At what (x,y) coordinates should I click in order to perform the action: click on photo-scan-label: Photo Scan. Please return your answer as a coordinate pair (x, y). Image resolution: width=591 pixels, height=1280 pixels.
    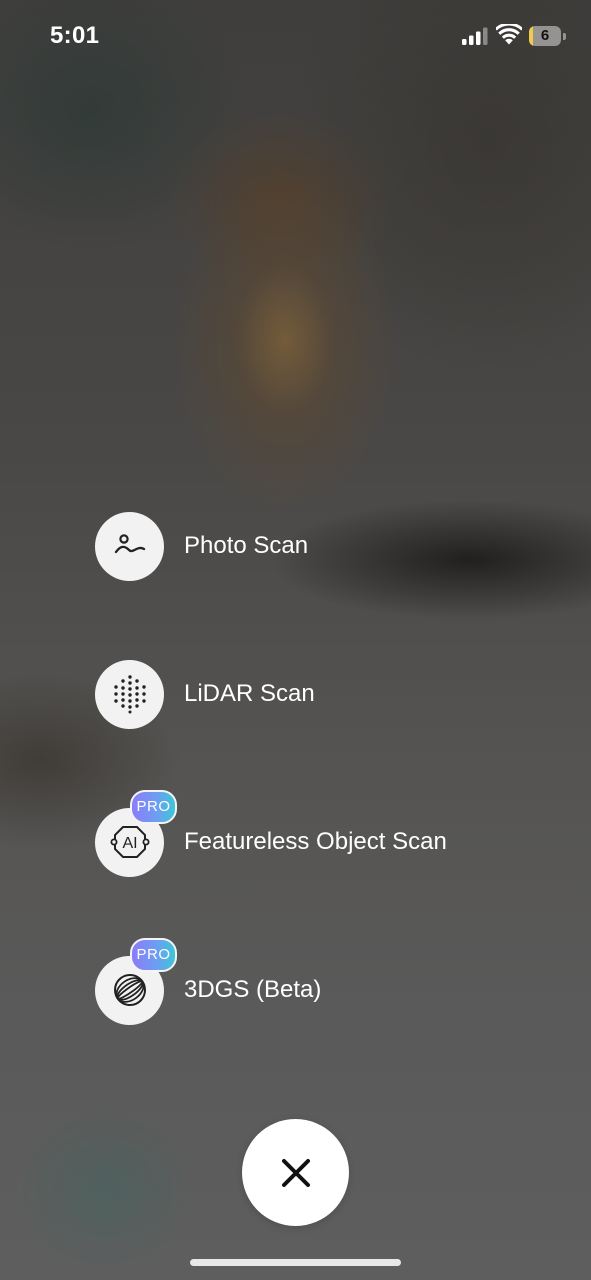
    Looking at the image, I should click on (246, 545).